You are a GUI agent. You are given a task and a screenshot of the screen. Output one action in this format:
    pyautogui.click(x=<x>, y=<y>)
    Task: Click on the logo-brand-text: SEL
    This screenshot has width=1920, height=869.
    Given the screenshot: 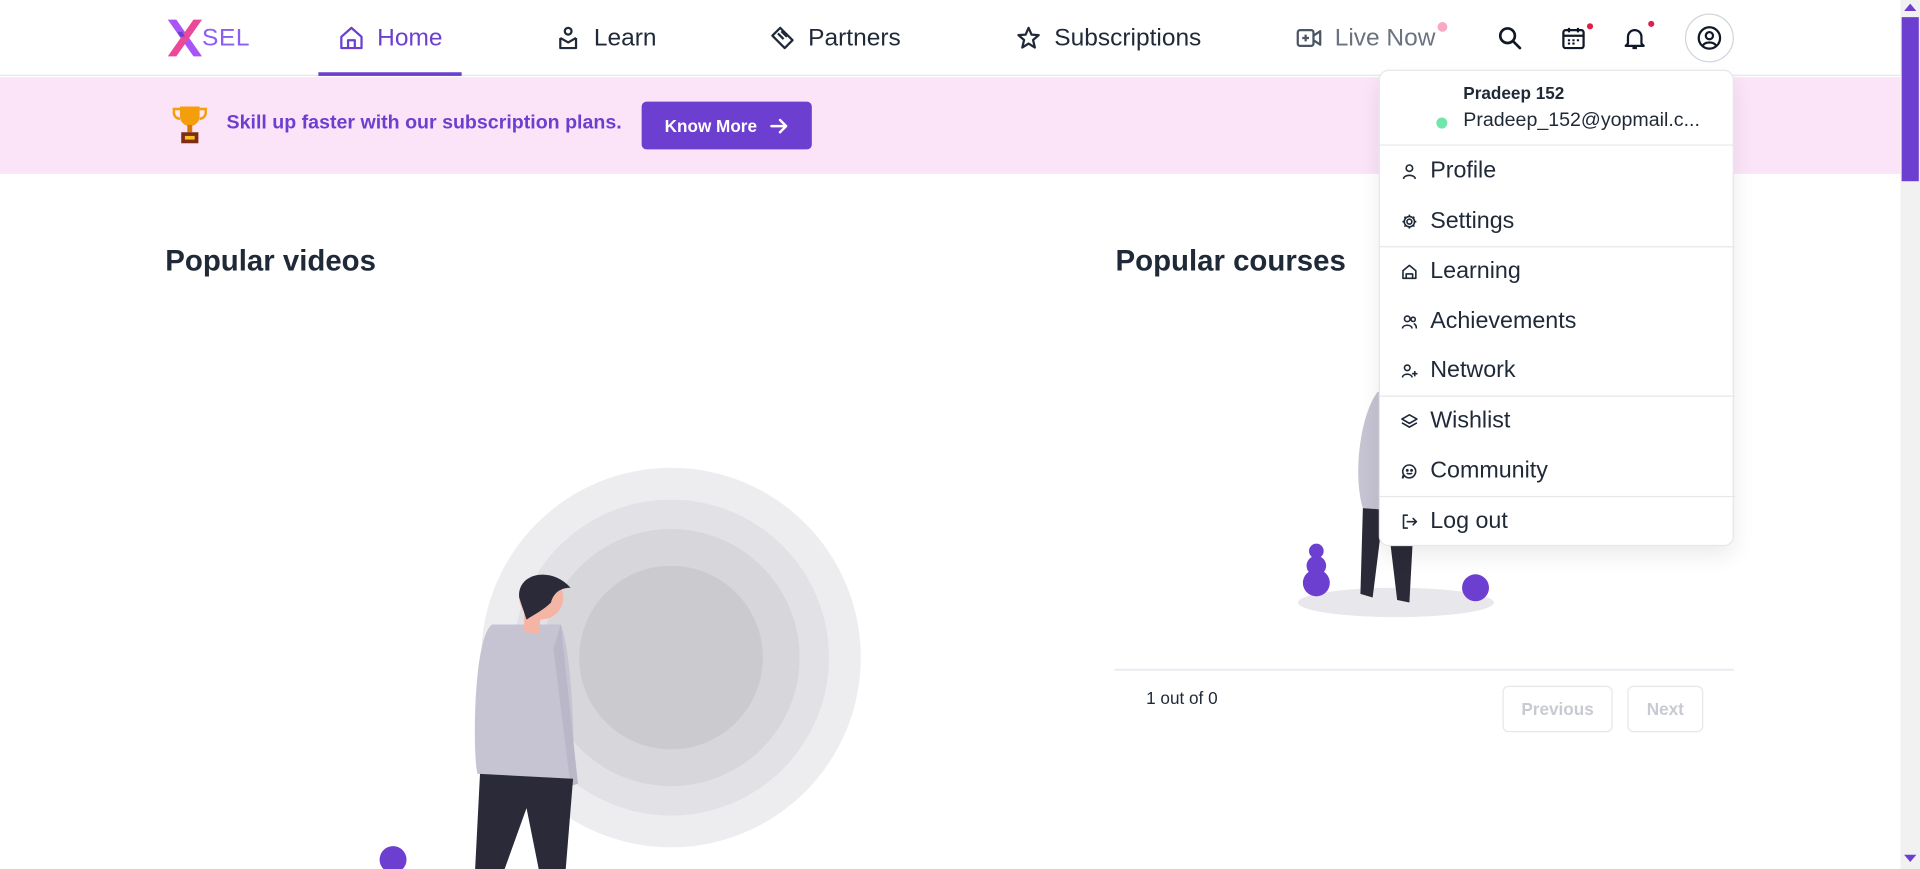 What is the action you would take?
    pyautogui.click(x=226, y=38)
    